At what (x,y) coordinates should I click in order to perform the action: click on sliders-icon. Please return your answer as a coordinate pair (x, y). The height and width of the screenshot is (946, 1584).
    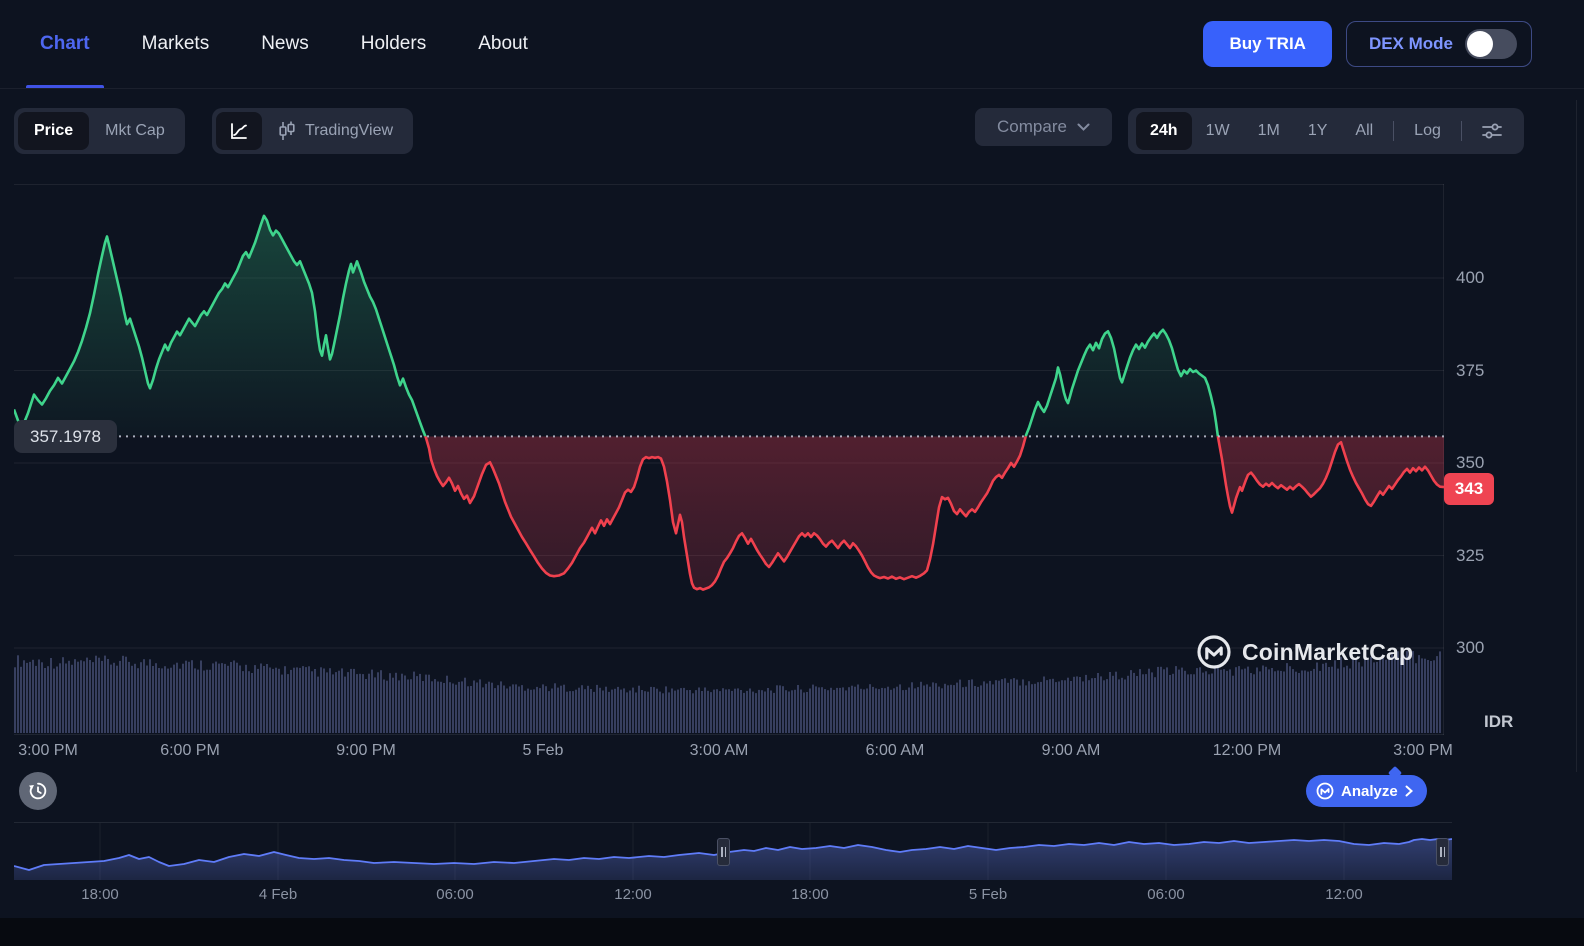
    Looking at the image, I should click on (1491, 131).